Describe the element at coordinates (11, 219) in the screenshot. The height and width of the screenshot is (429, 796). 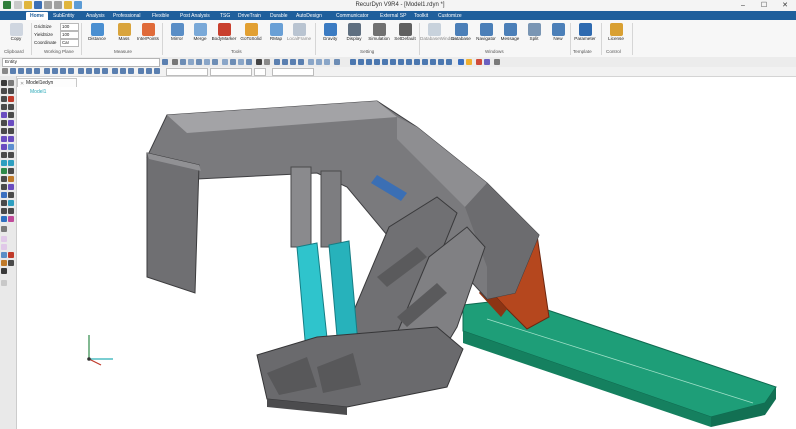
I see `flex-body-icon` at that location.